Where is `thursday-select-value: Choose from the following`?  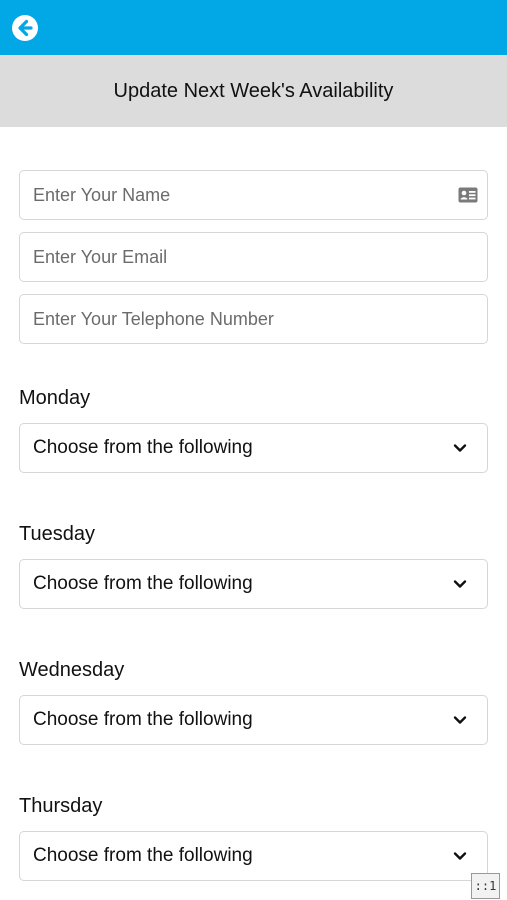 thursday-select-value: Choose from the following is located at coordinates (143, 855).